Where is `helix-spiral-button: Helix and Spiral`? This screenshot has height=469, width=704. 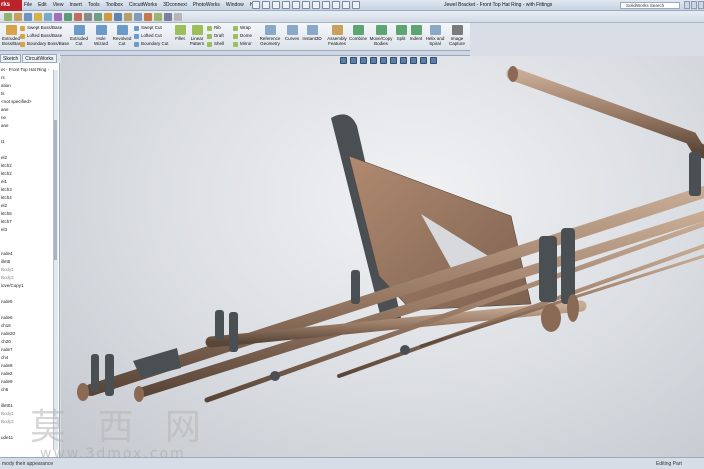
helix-spiral-button: Helix and Spiral is located at coordinates (435, 35).